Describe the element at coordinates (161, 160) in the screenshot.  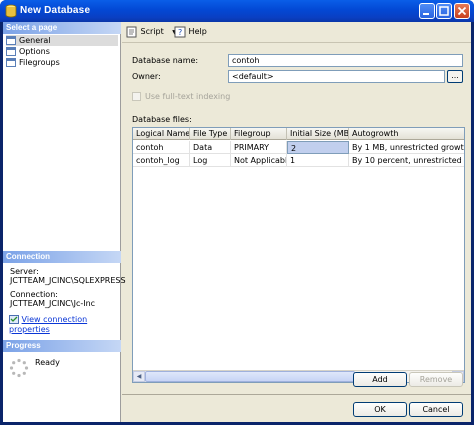
I see `cell-logical-name: contoh_log` at that location.